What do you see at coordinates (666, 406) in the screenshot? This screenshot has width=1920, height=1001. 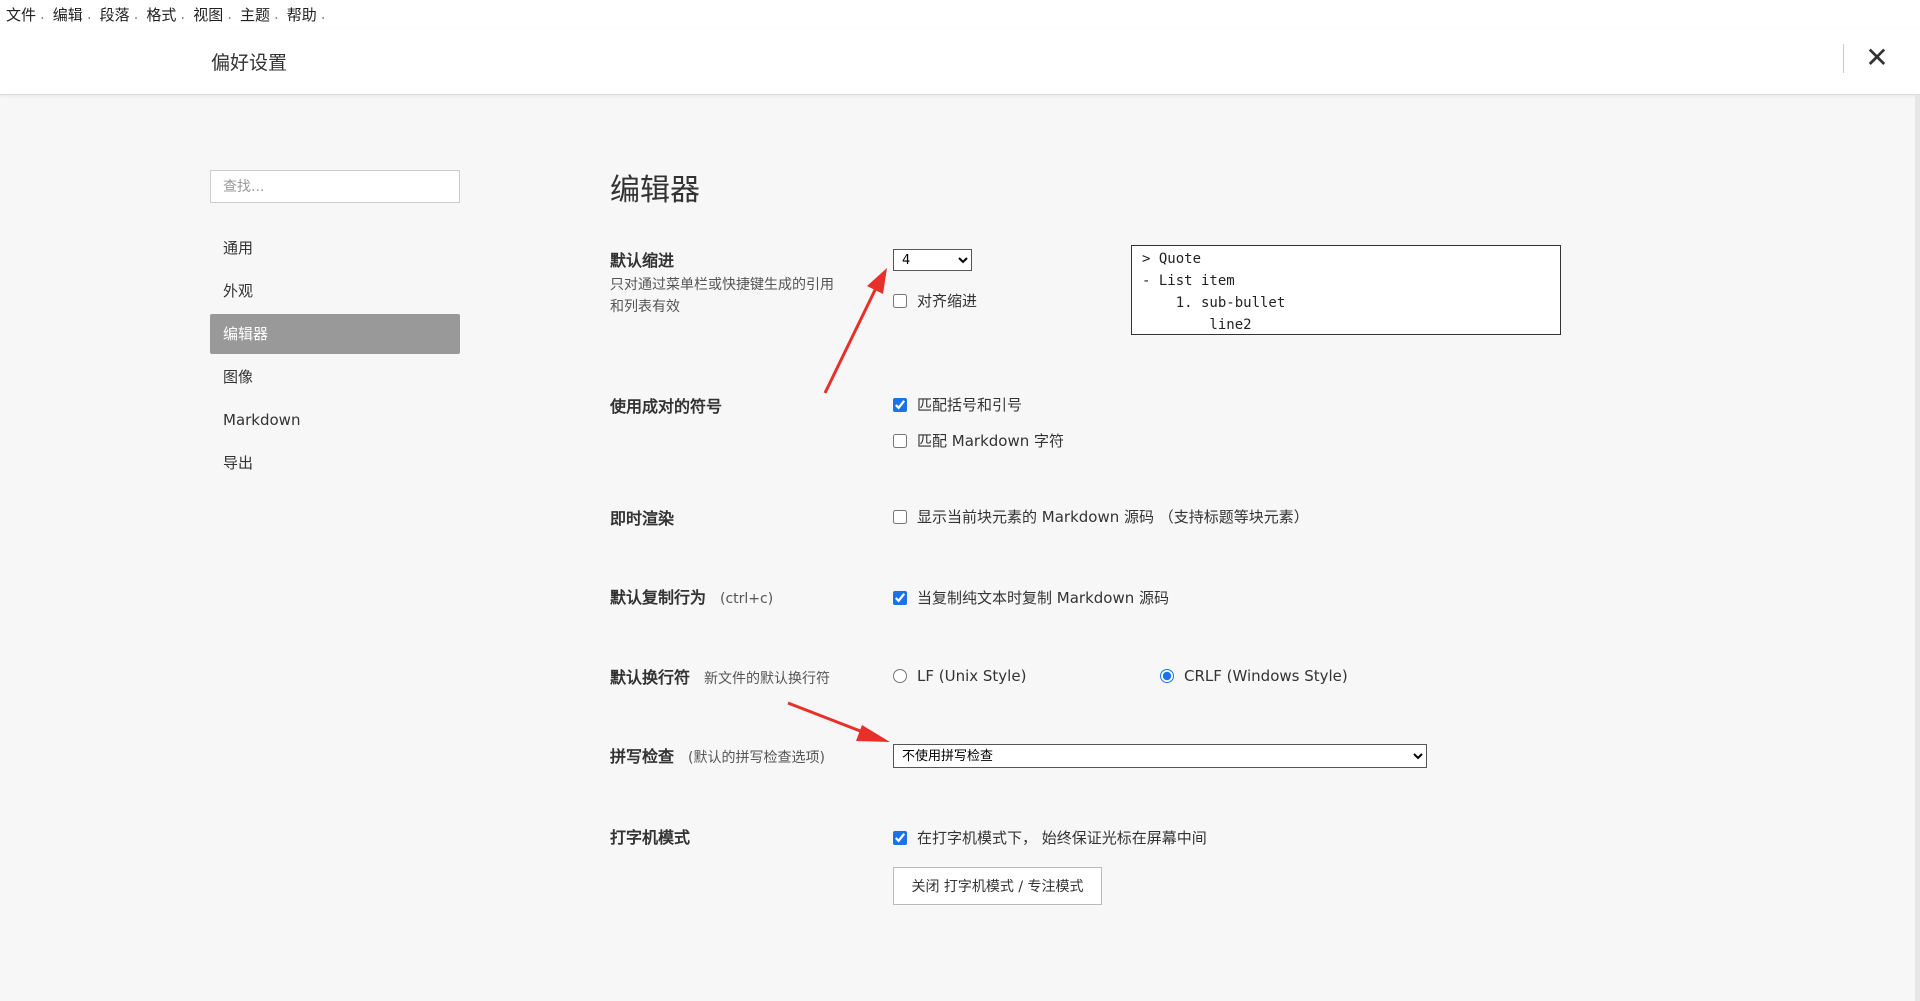 I see `pairs-label: 使用成对的符号` at bounding box center [666, 406].